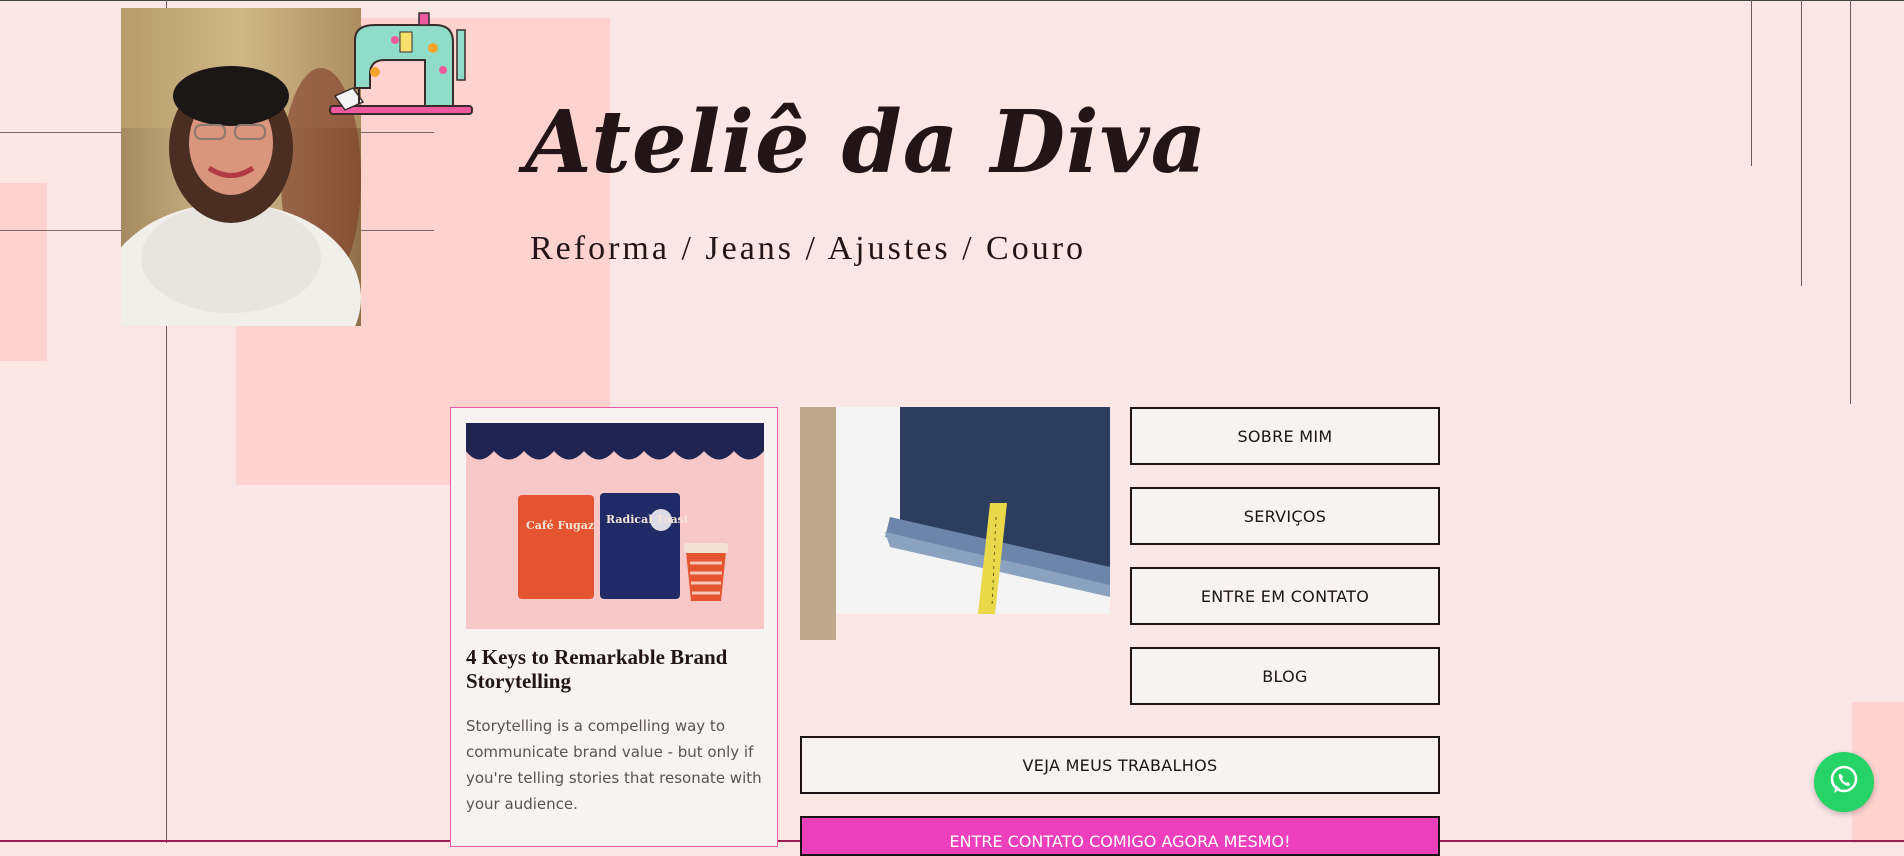  What do you see at coordinates (1850, 202) in the screenshot?
I see `decor-vertical-line-r3` at bounding box center [1850, 202].